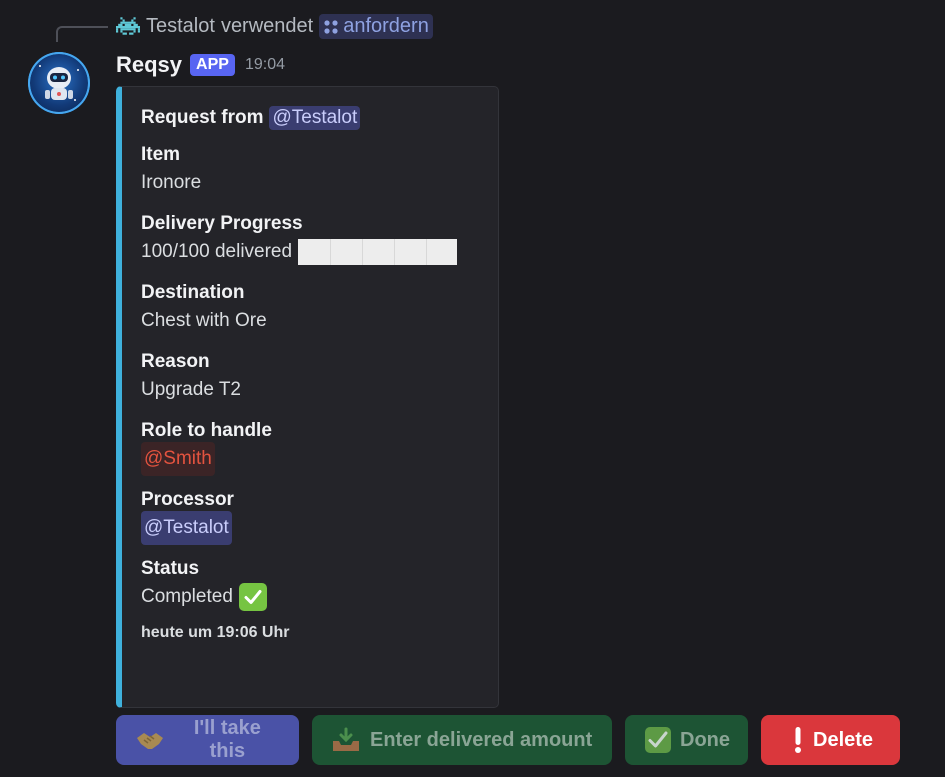 This screenshot has width=945, height=777. What do you see at coordinates (265, 65) in the screenshot?
I see `message-timestamp: 19:04` at bounding box center [265, 65].